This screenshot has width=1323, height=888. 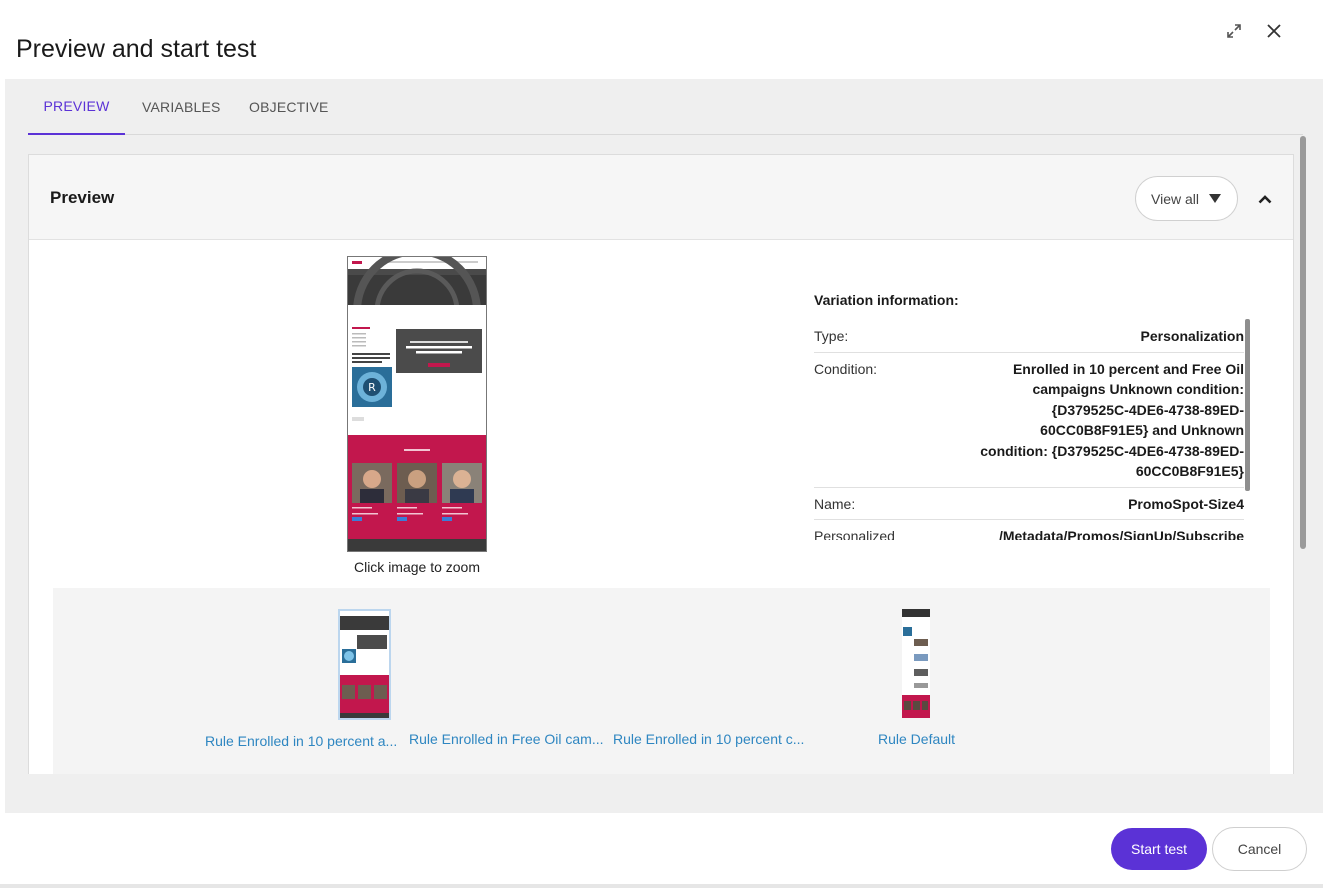 What do you see at coordinates (1029, 336) in the screenshot?
I see `variation-row-type: Type: Personalization` at bounding box center [1029, 336].